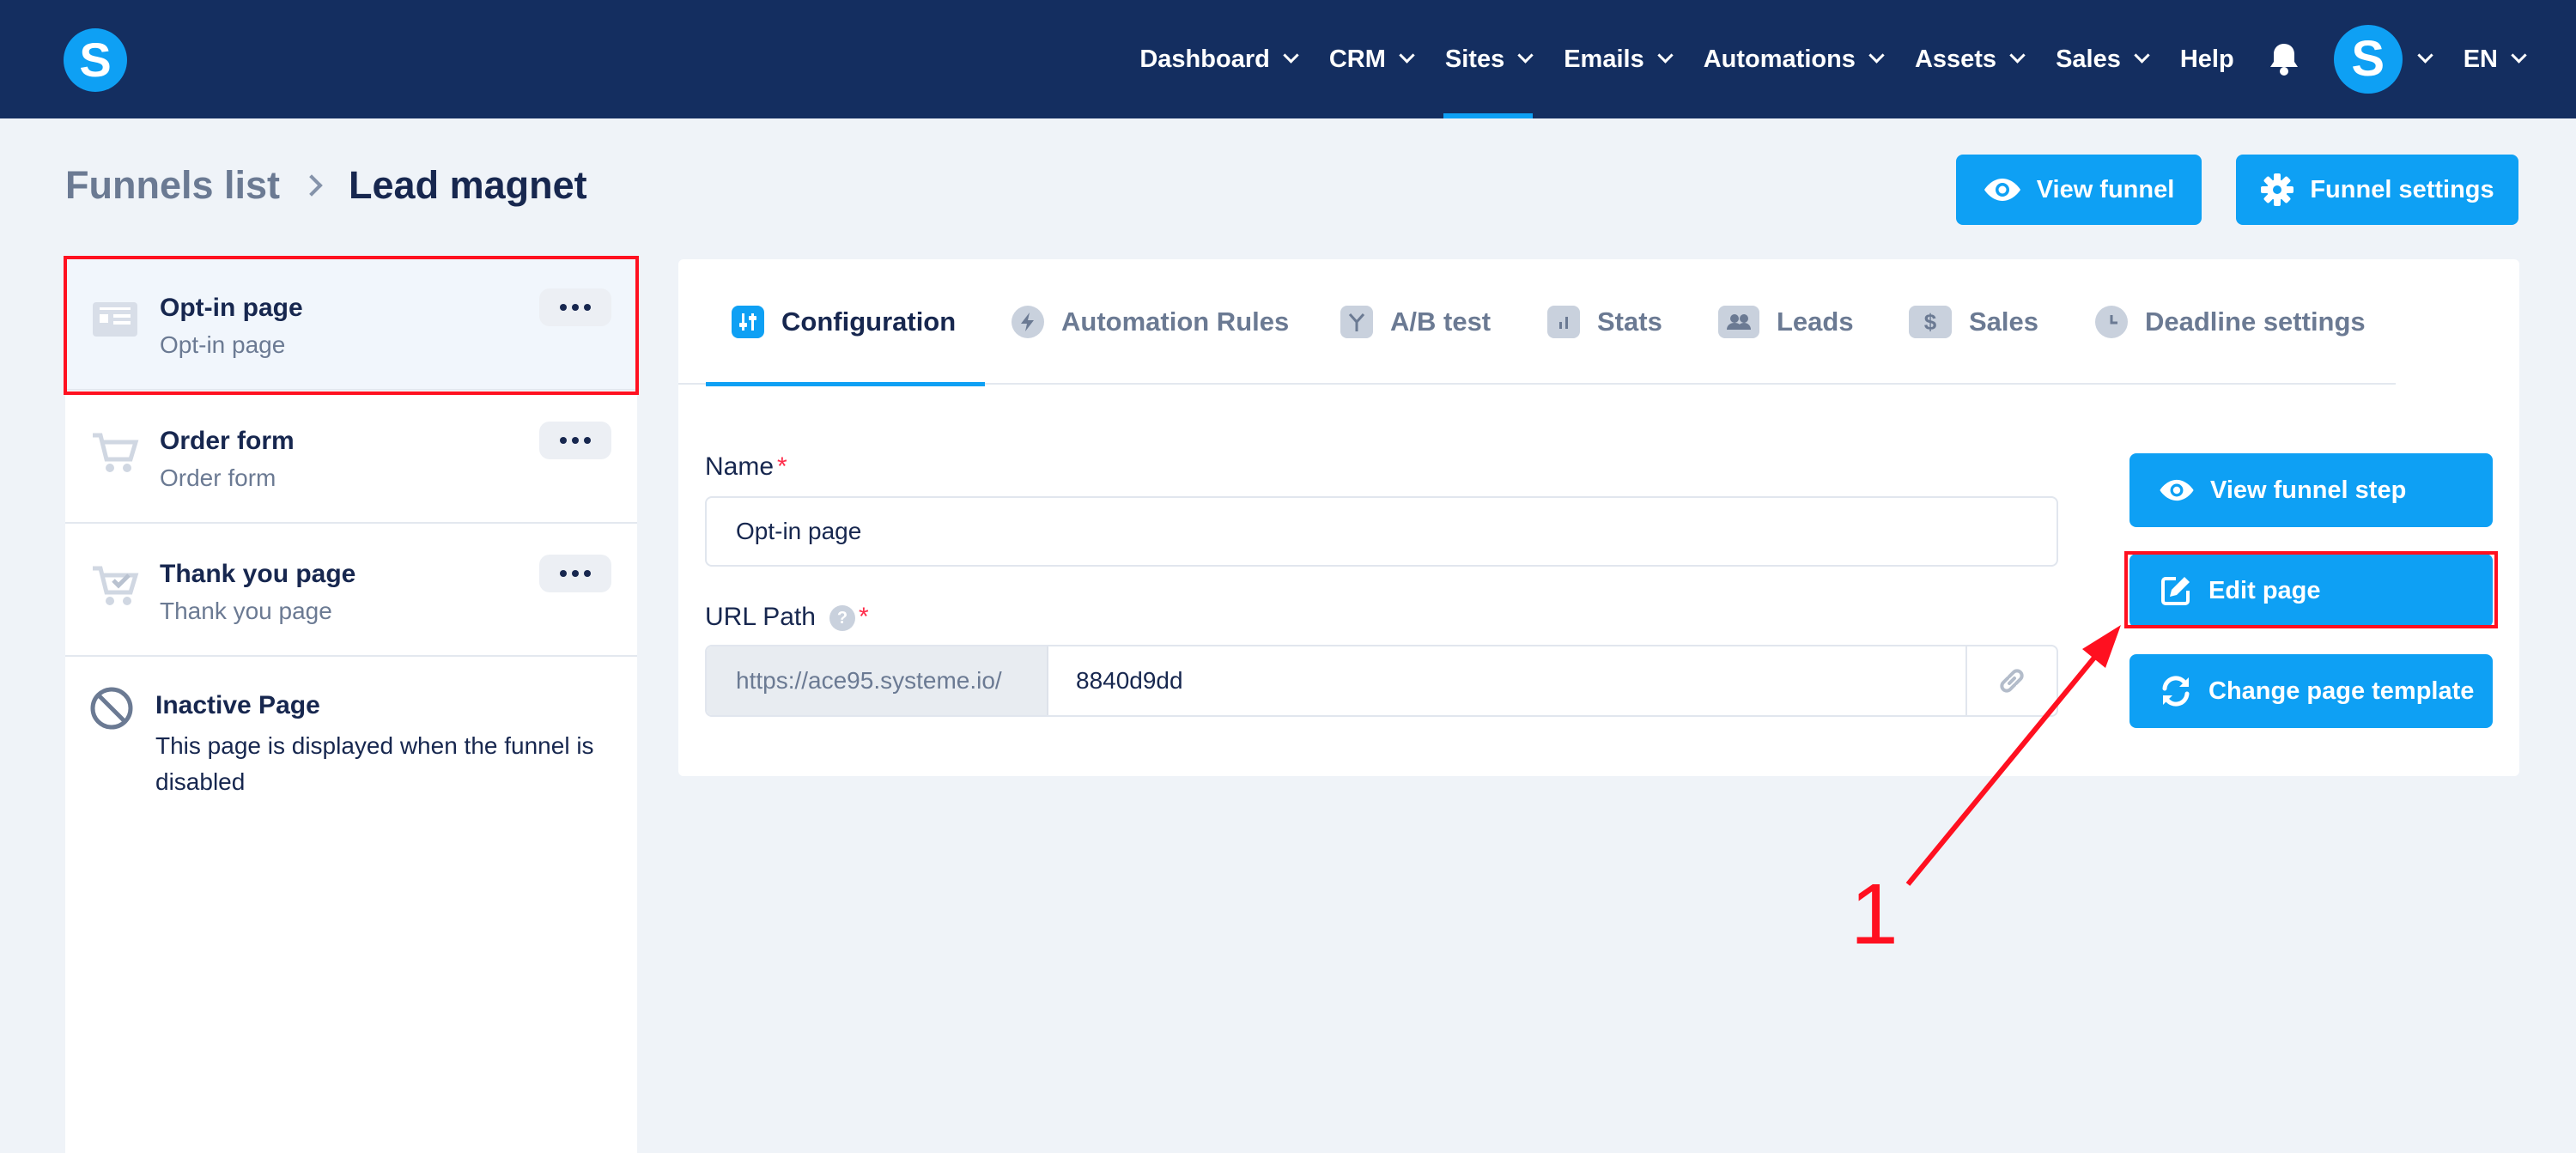  What do you see at coordinates (2309, 490) in the screenshot?
I see `view-funnel-step-label: View funnel step` at bounding box center [2309, 490].